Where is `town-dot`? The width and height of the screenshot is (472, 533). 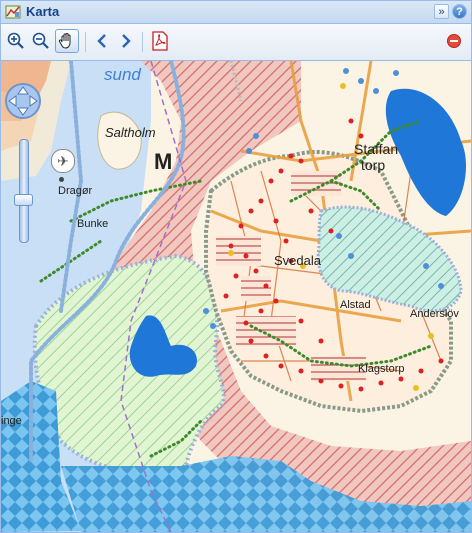 town-dot is located at coordinates (61, 179).